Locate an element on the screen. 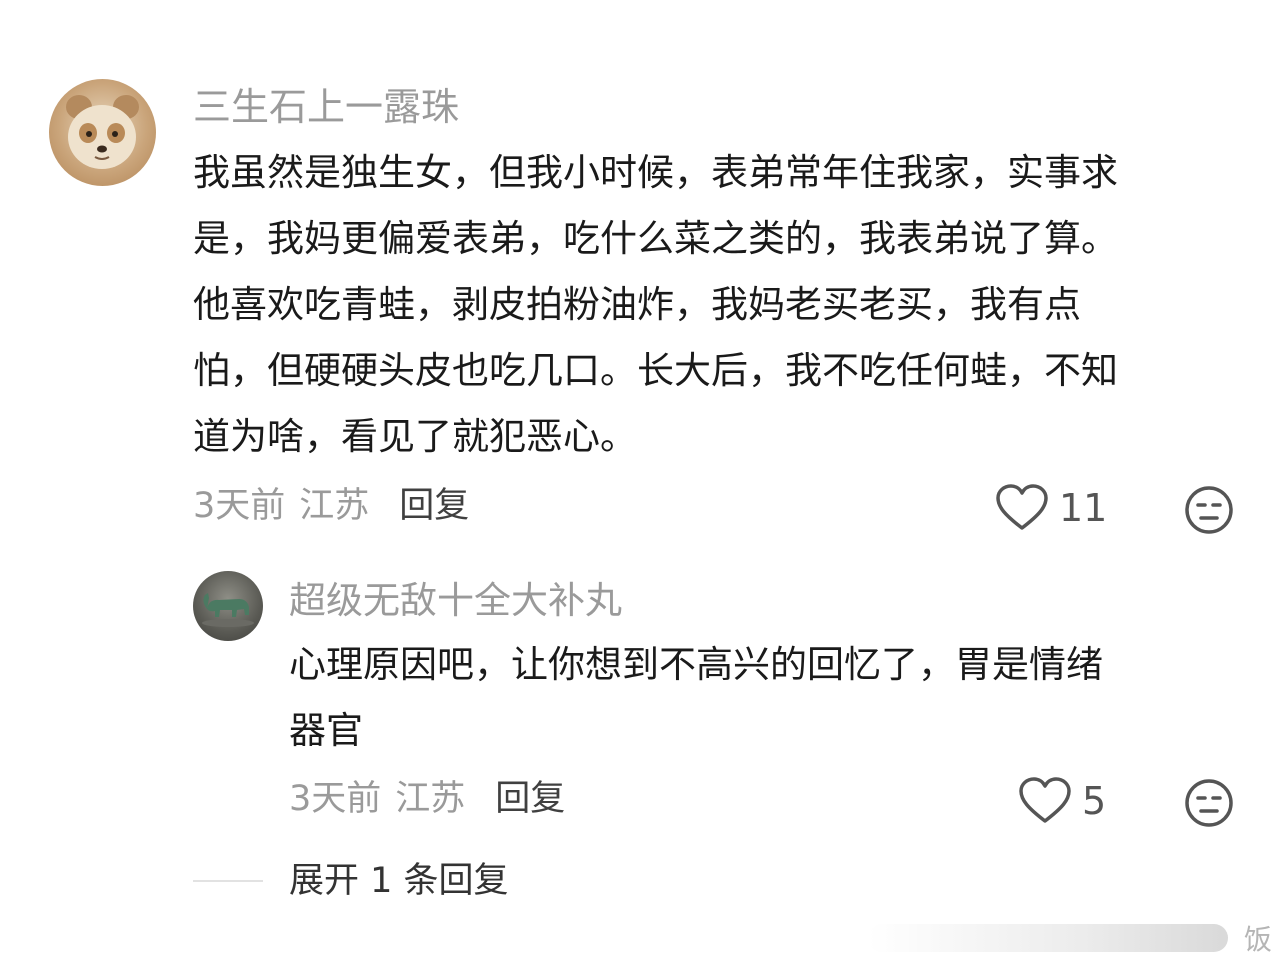  reply-dislike-button is located at coordinates (1209, 805).